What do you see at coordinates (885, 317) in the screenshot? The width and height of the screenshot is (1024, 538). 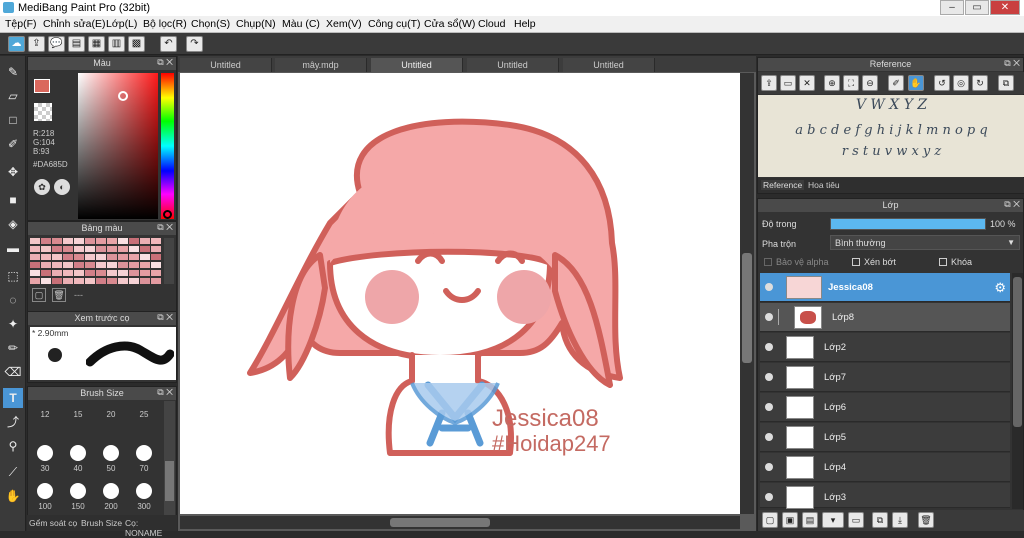 I see `layer-row-lop8: Lớp8` at bounding box center [885, 317].